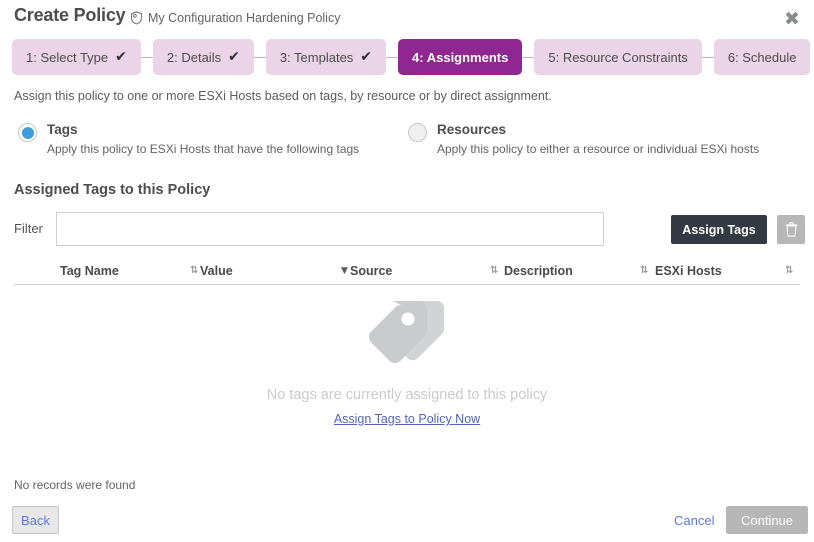 The width and height of the screenshot is (814, 542). What do you see at coordinates (472, 129) in the screenshot?
I see `radio-label-resources: Resources` at bounding box center [472, 129].